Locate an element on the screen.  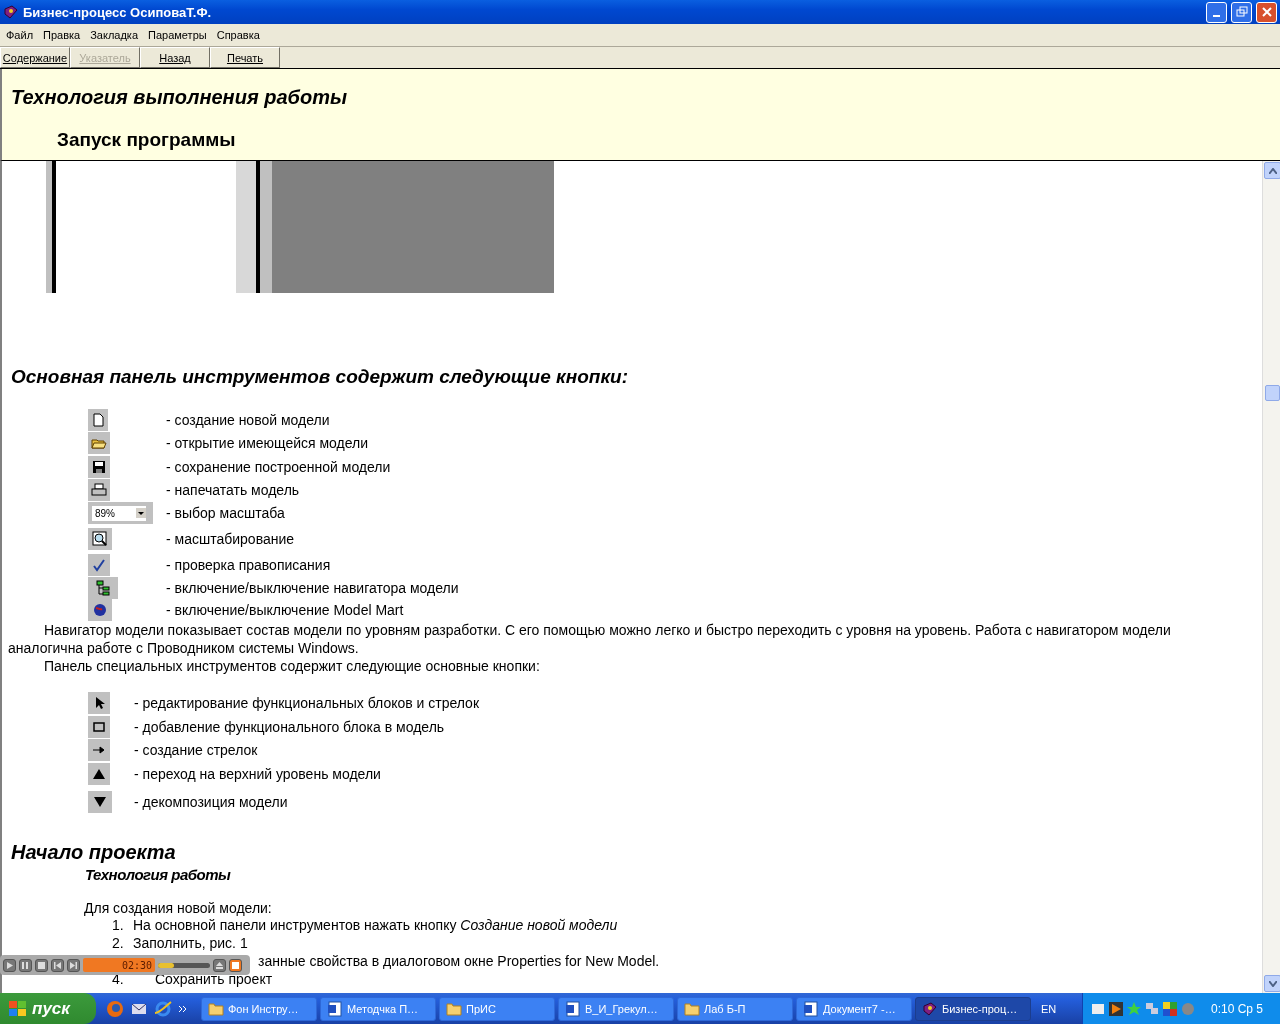
section-heading: Начало проекта is located at coordinates (94, 852).